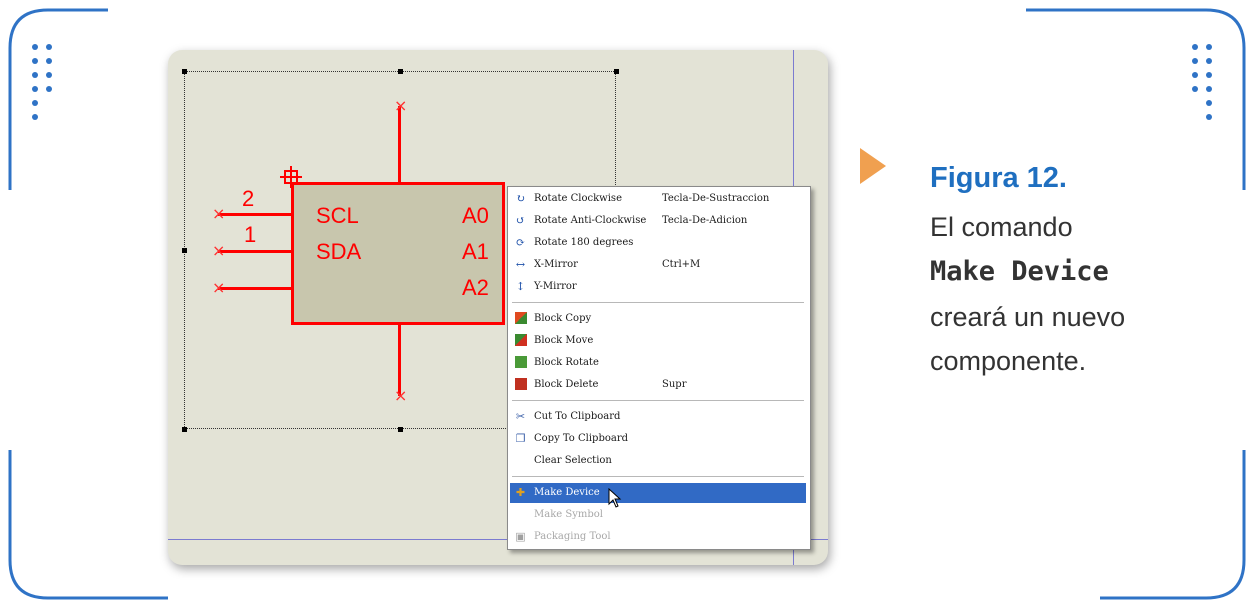 This screenshot has width=1254, height=608. I want to click on pin-label-a0: A0, so click(475, 215).